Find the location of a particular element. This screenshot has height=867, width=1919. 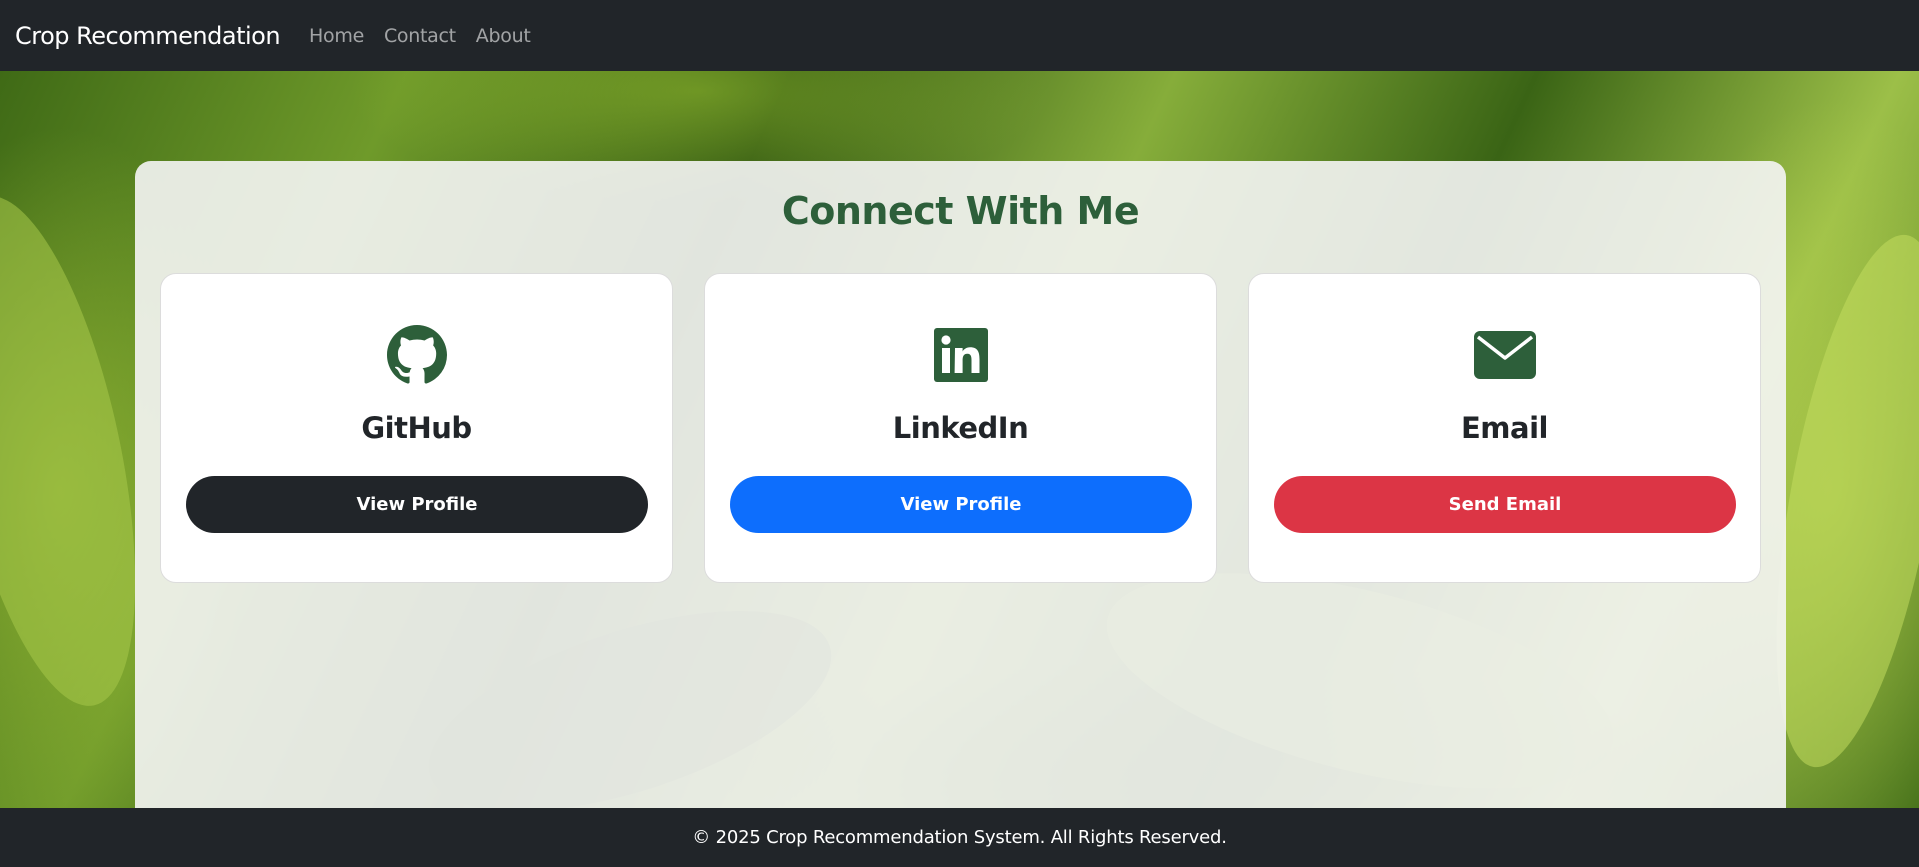

linkedin-icon is located at coordinates (961, 355).